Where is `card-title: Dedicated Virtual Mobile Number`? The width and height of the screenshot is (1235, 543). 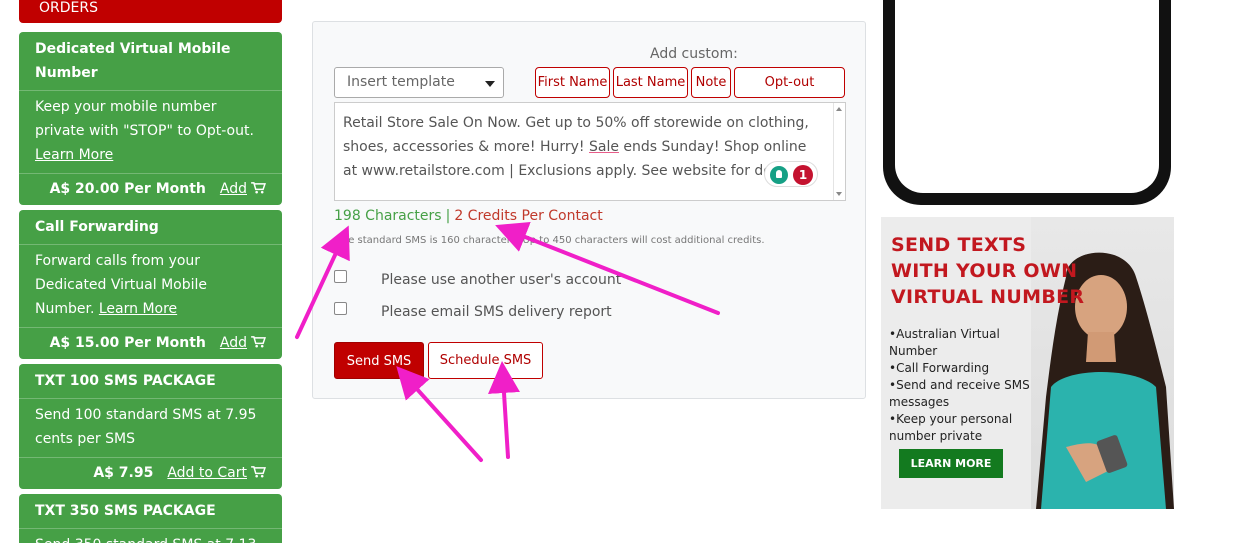 card-title: Dedicated Virtual Mobile Number is located at coordinates (150, 61).